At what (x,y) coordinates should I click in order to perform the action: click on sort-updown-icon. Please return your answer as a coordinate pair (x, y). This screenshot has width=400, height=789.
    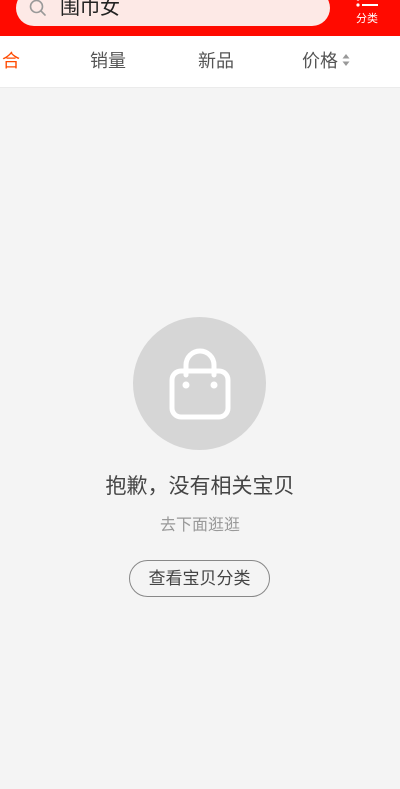
    Looking at the image, I should click on (346, 60).